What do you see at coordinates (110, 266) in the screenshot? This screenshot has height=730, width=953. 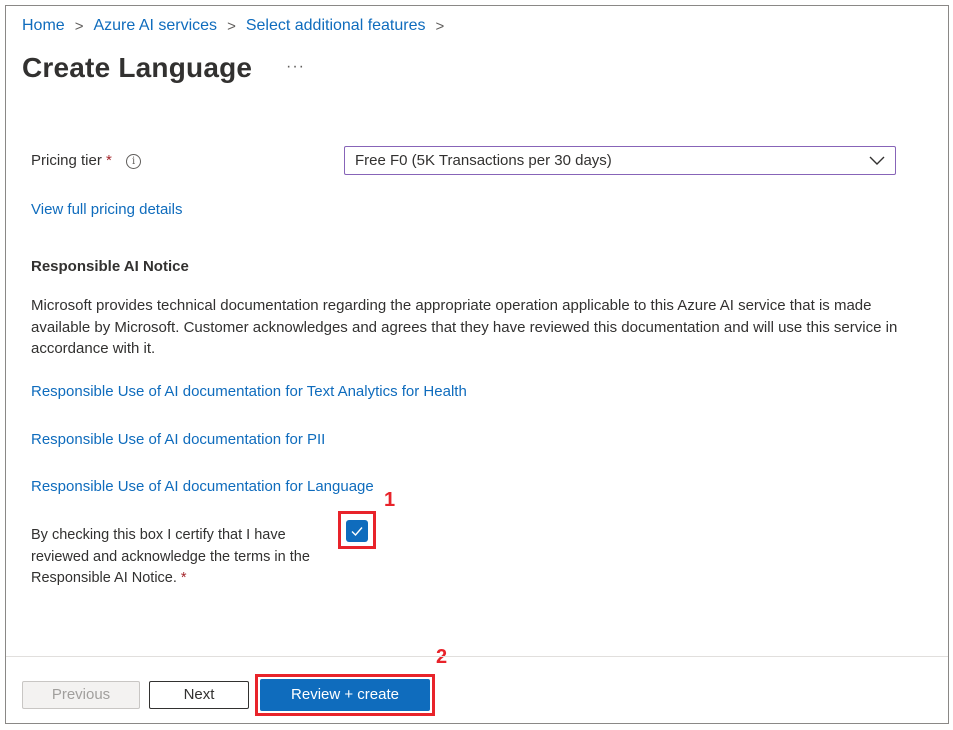 I see `responsible-ai-heading: Responsible AI Notice` at bounding box center [110, 266].